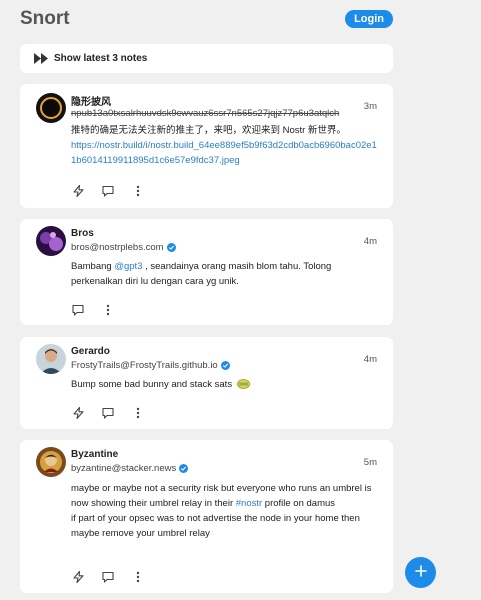  Describe the element at coordinates (93, 266) in the screenshot. I see `note-text: Bambang` at that location.